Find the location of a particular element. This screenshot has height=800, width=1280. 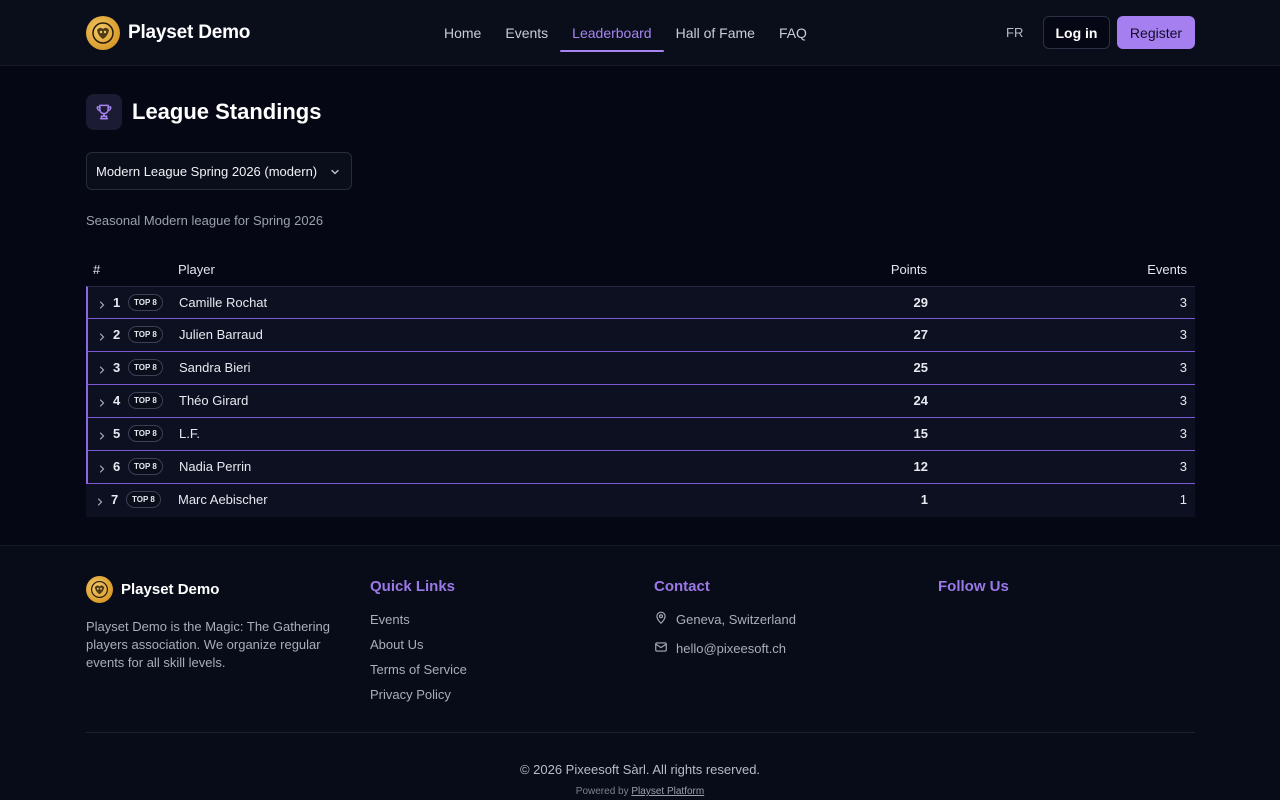

quick-links-title: Quick Links is located at coordinates (413, 586).